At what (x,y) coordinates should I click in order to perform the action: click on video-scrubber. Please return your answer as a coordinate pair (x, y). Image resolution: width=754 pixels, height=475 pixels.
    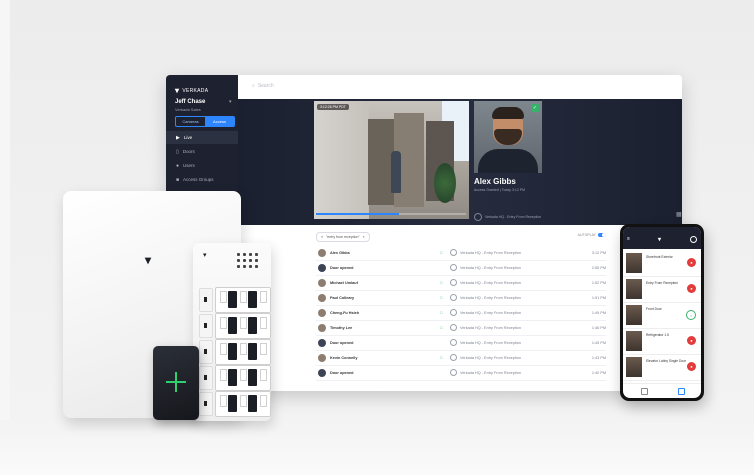
    Looking at the image, I should click on (391, 214).